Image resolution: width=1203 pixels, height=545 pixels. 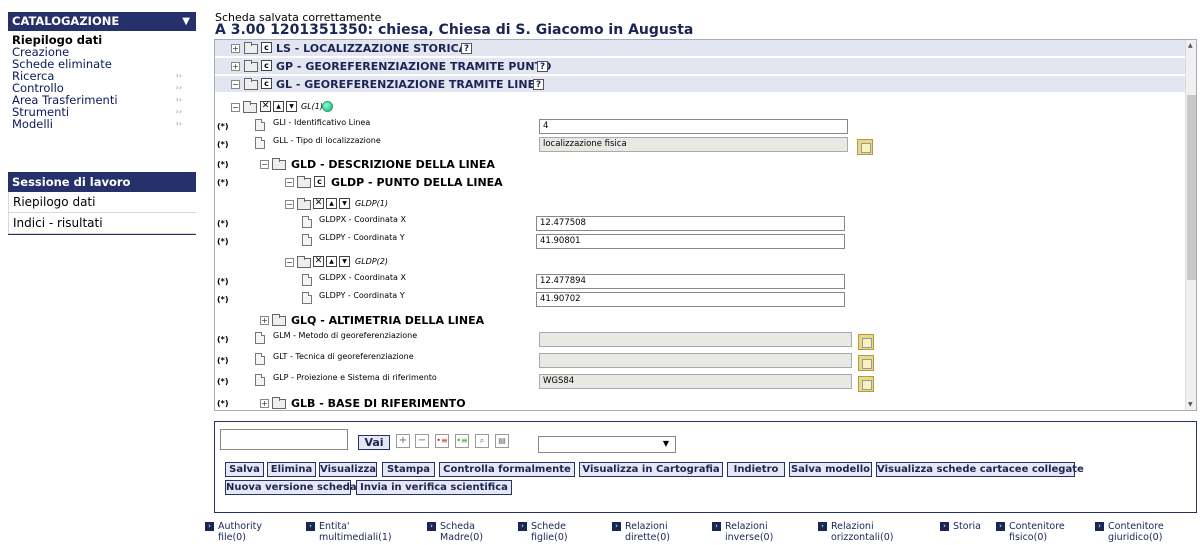 I want to click on link-relazioni: › Relazioni inverse(0), so click(x=742, y=532).